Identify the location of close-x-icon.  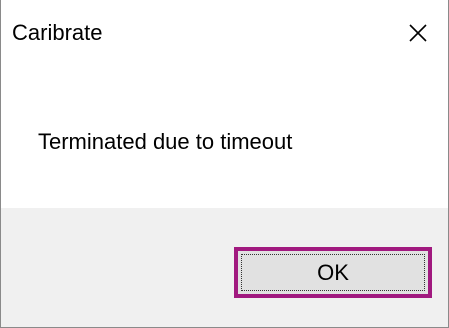
(418, 33).